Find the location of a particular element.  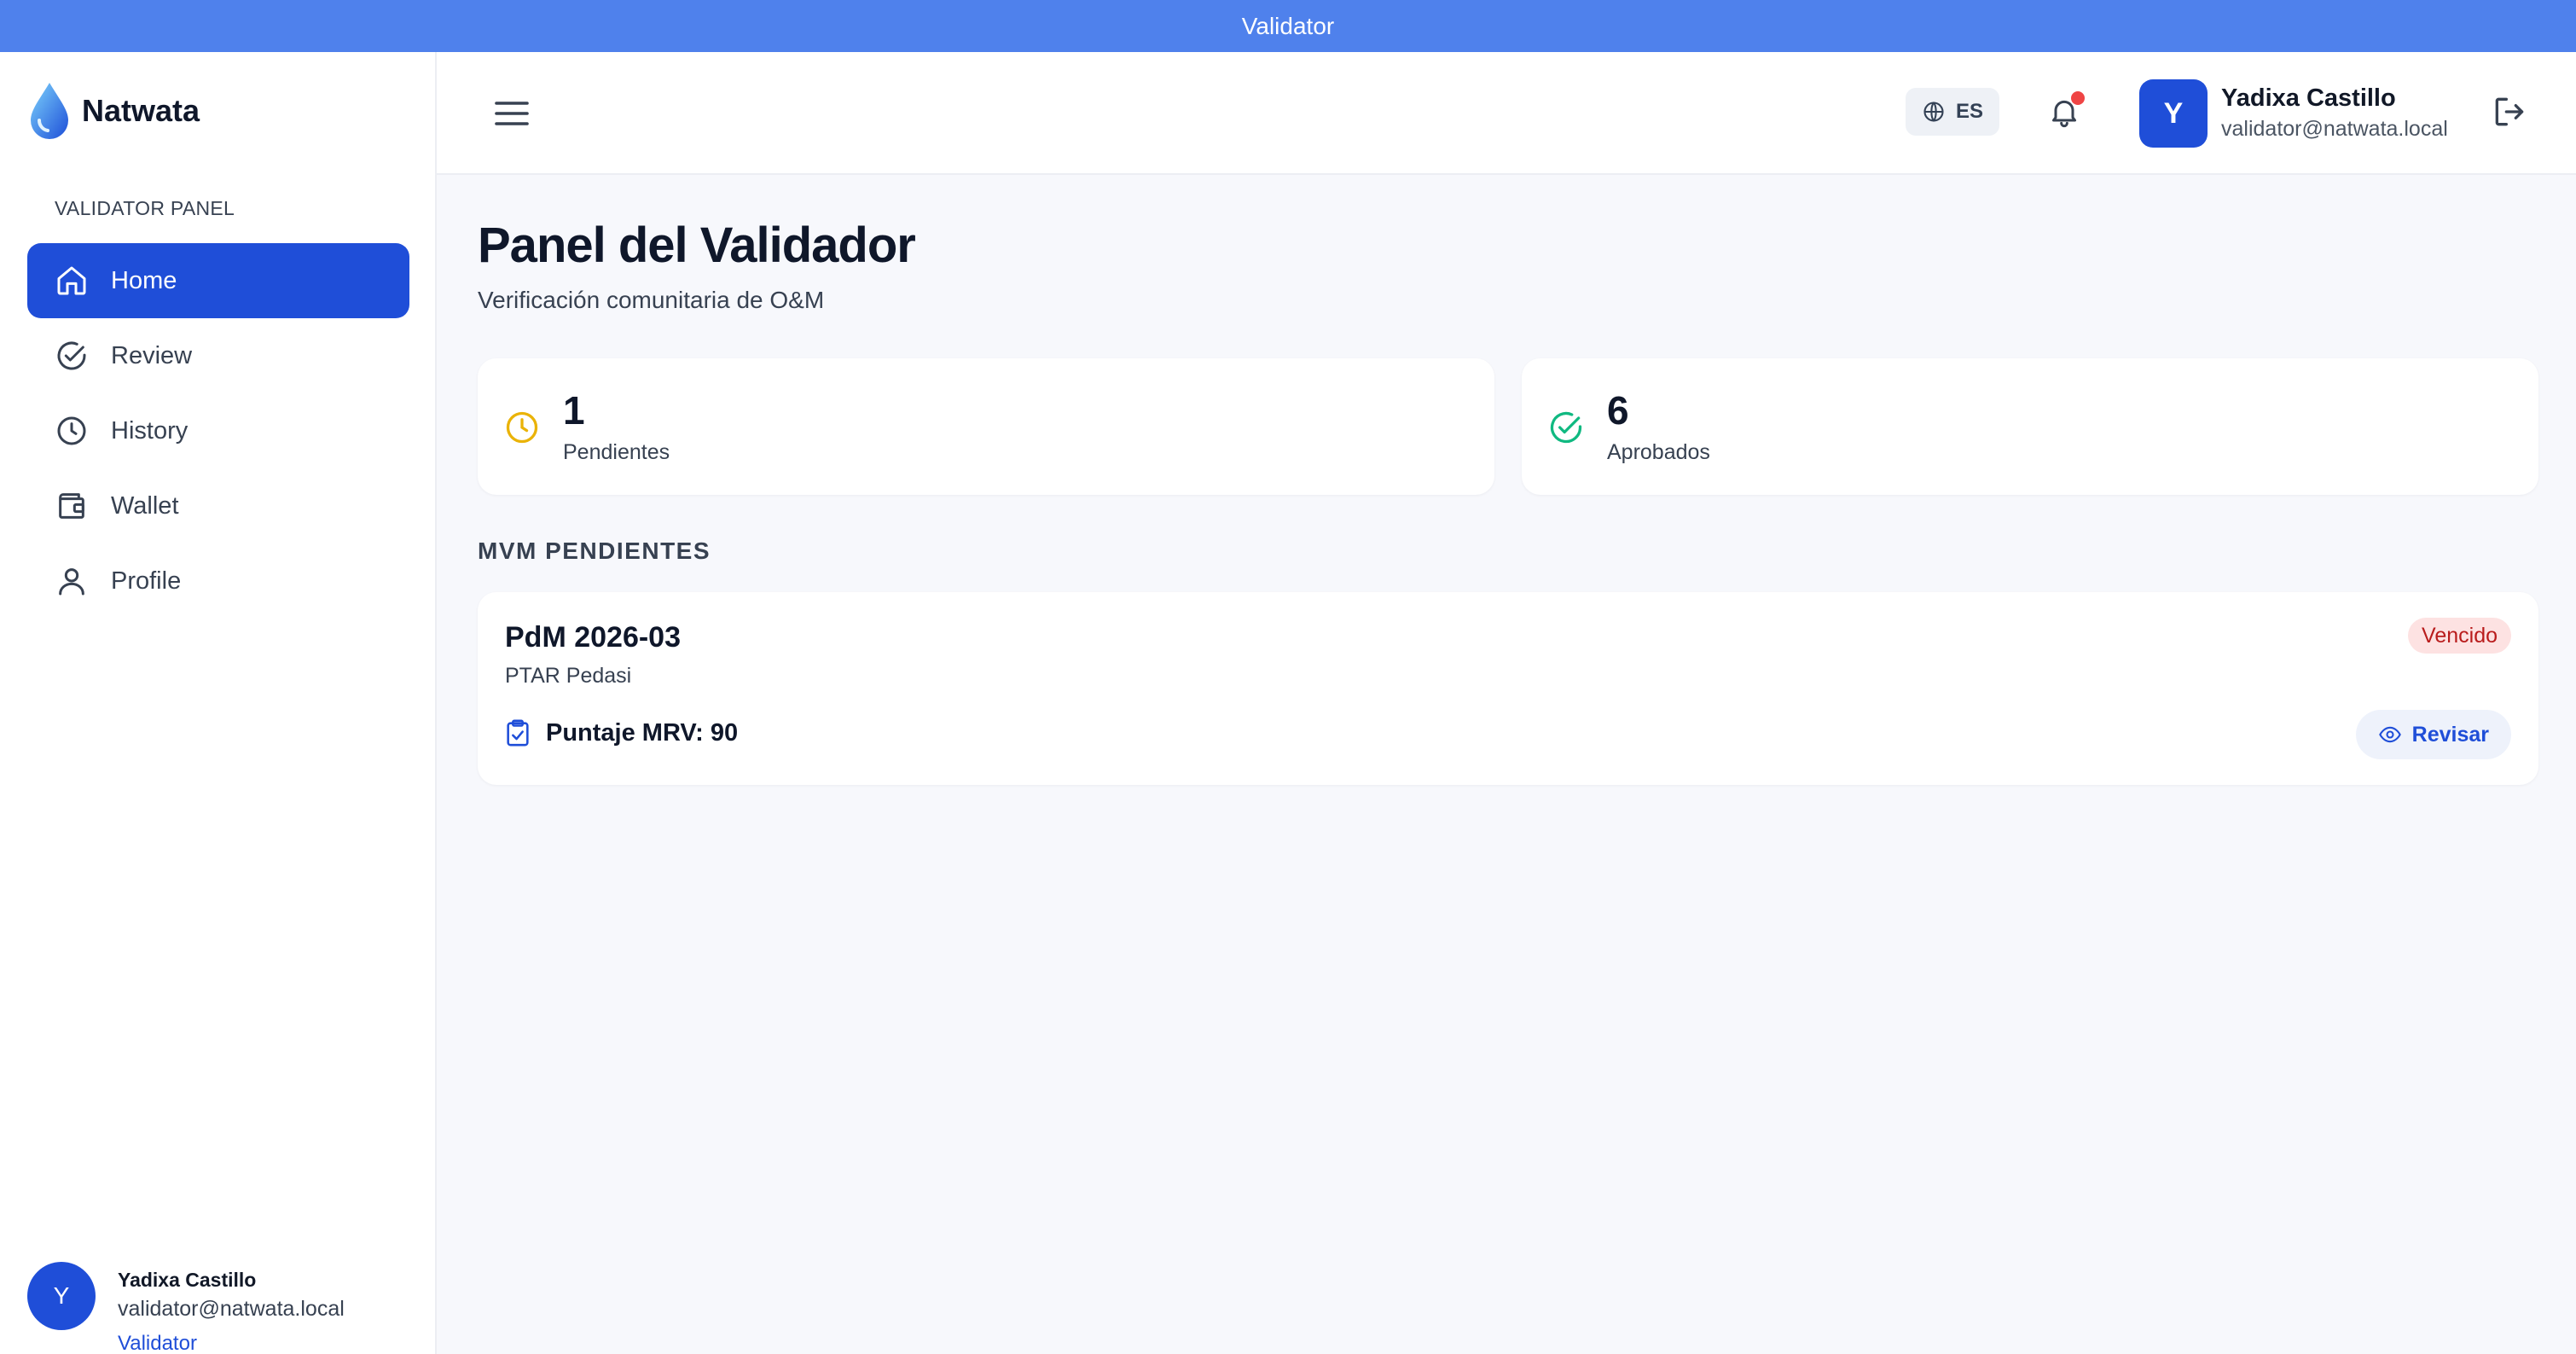

review-button-label: Revisar is located at coordinates (2450, 734).